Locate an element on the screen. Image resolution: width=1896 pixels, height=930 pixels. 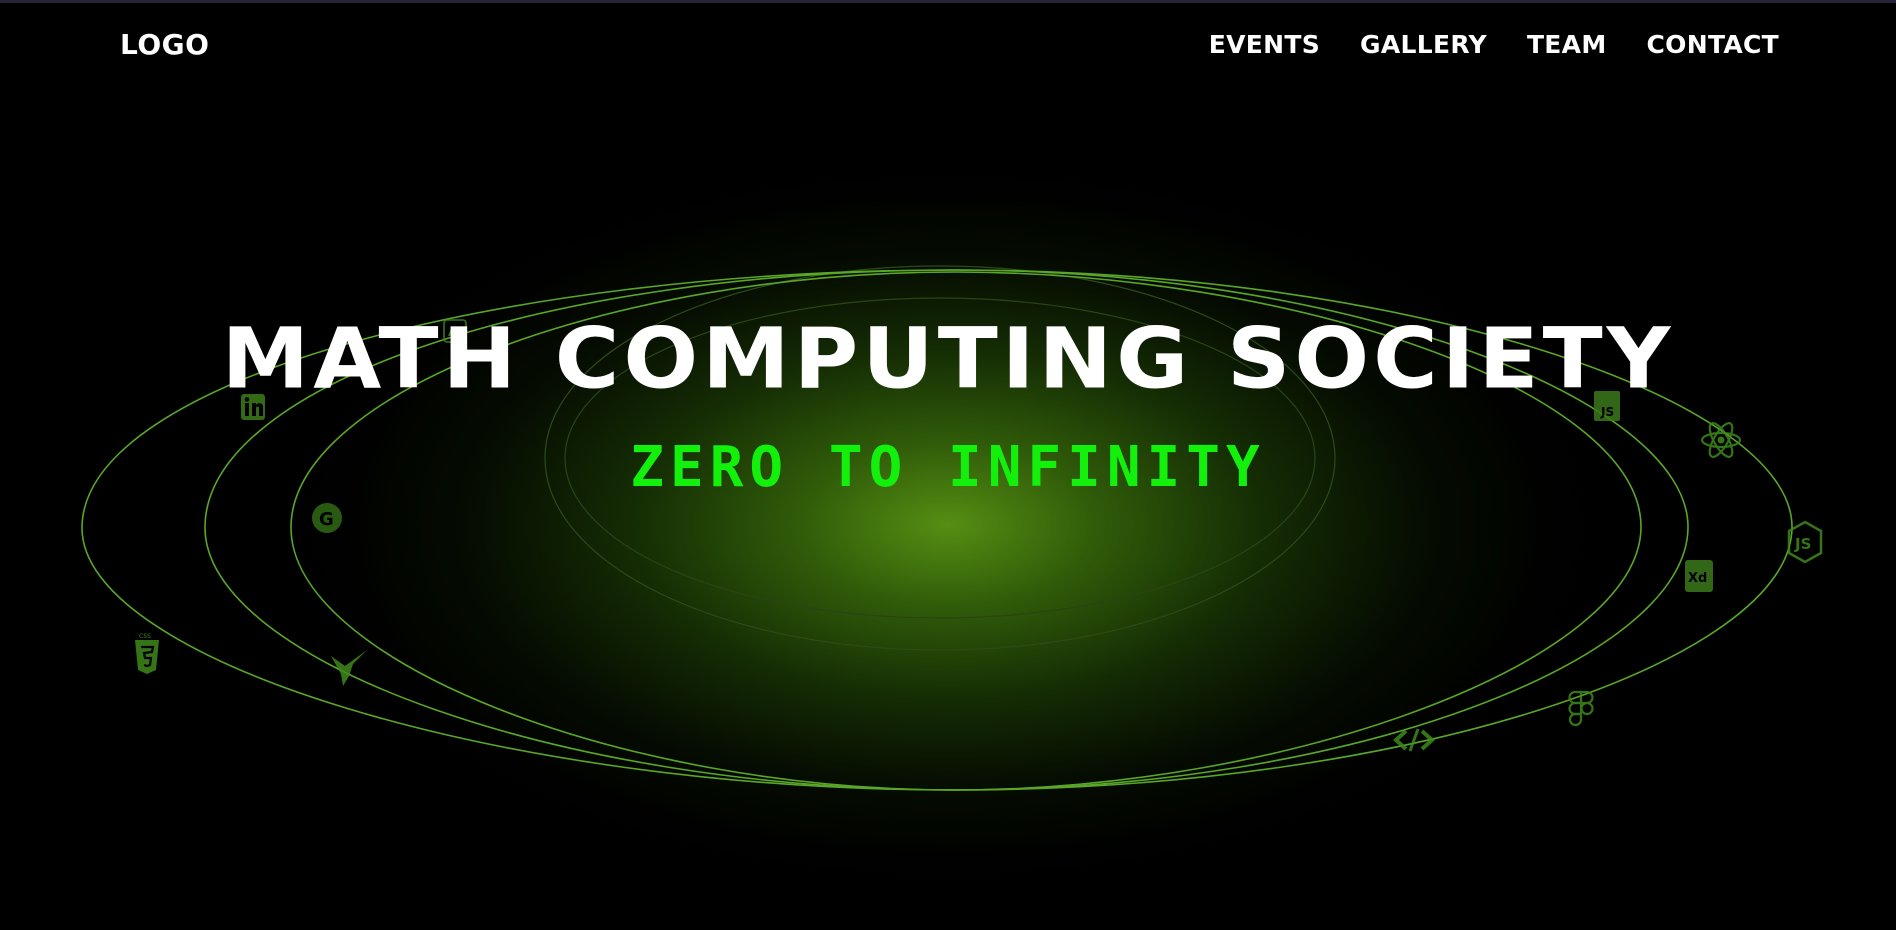
svg-text: JS is located at coordinates (1802, 544).